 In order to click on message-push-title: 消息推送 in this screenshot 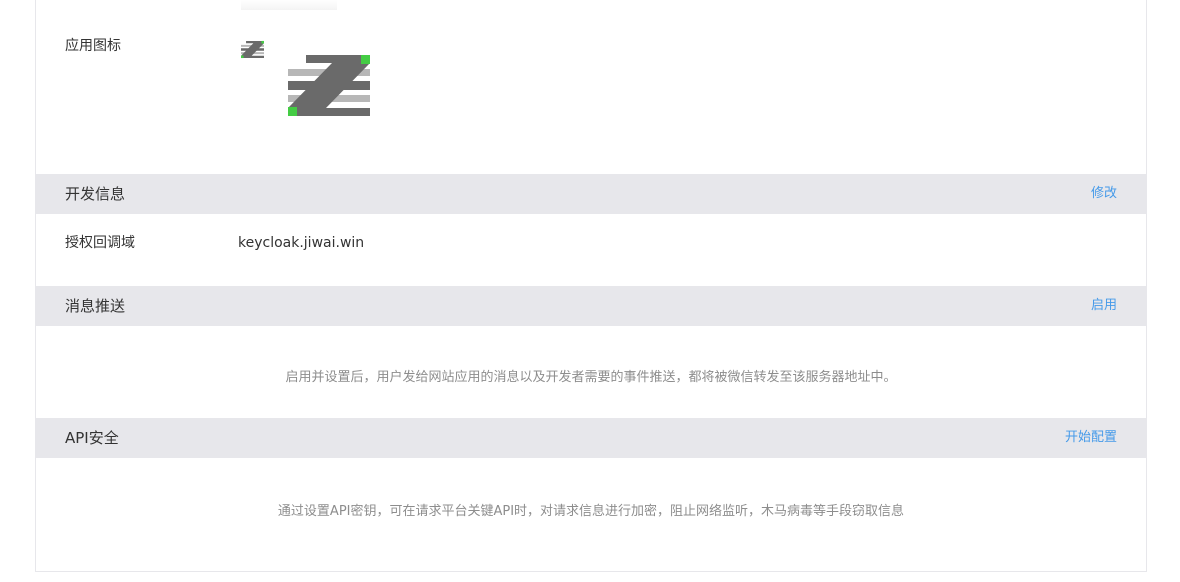, I will do `click(95, 306)`.